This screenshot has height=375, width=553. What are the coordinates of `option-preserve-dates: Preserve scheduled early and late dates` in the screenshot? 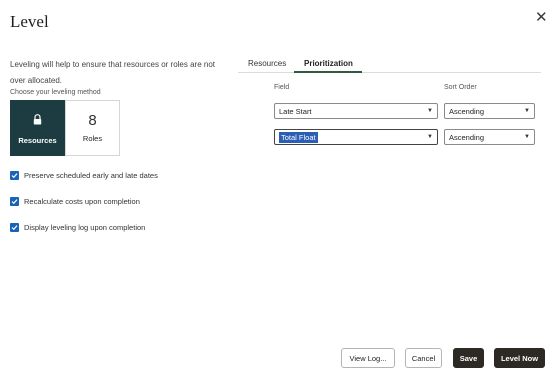 It's located at (84, 175).